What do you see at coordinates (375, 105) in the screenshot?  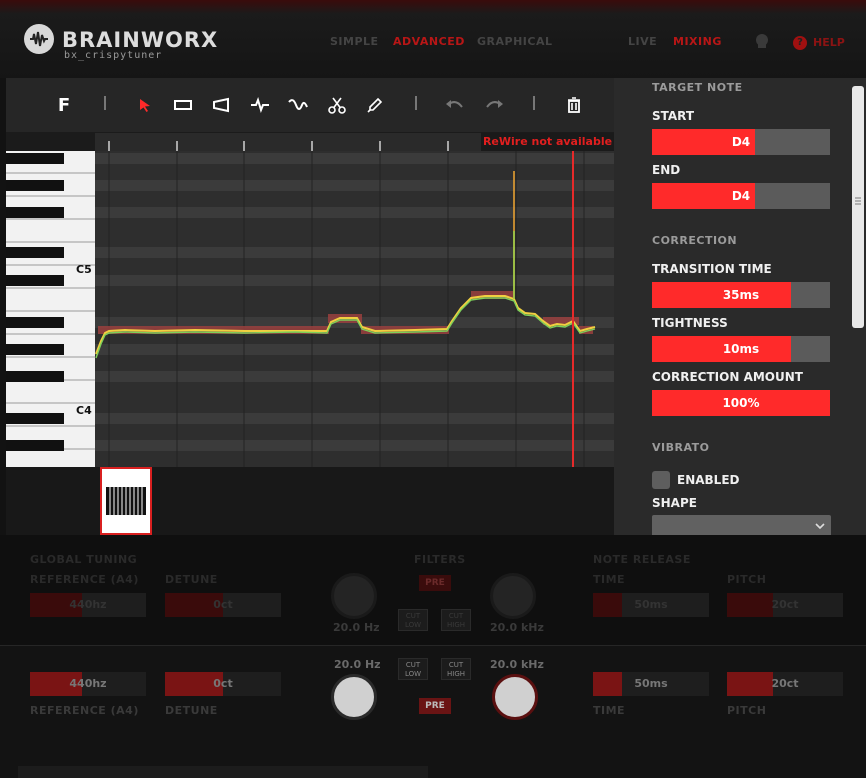 I see `pen-icon` at bounding box center [375, 105].